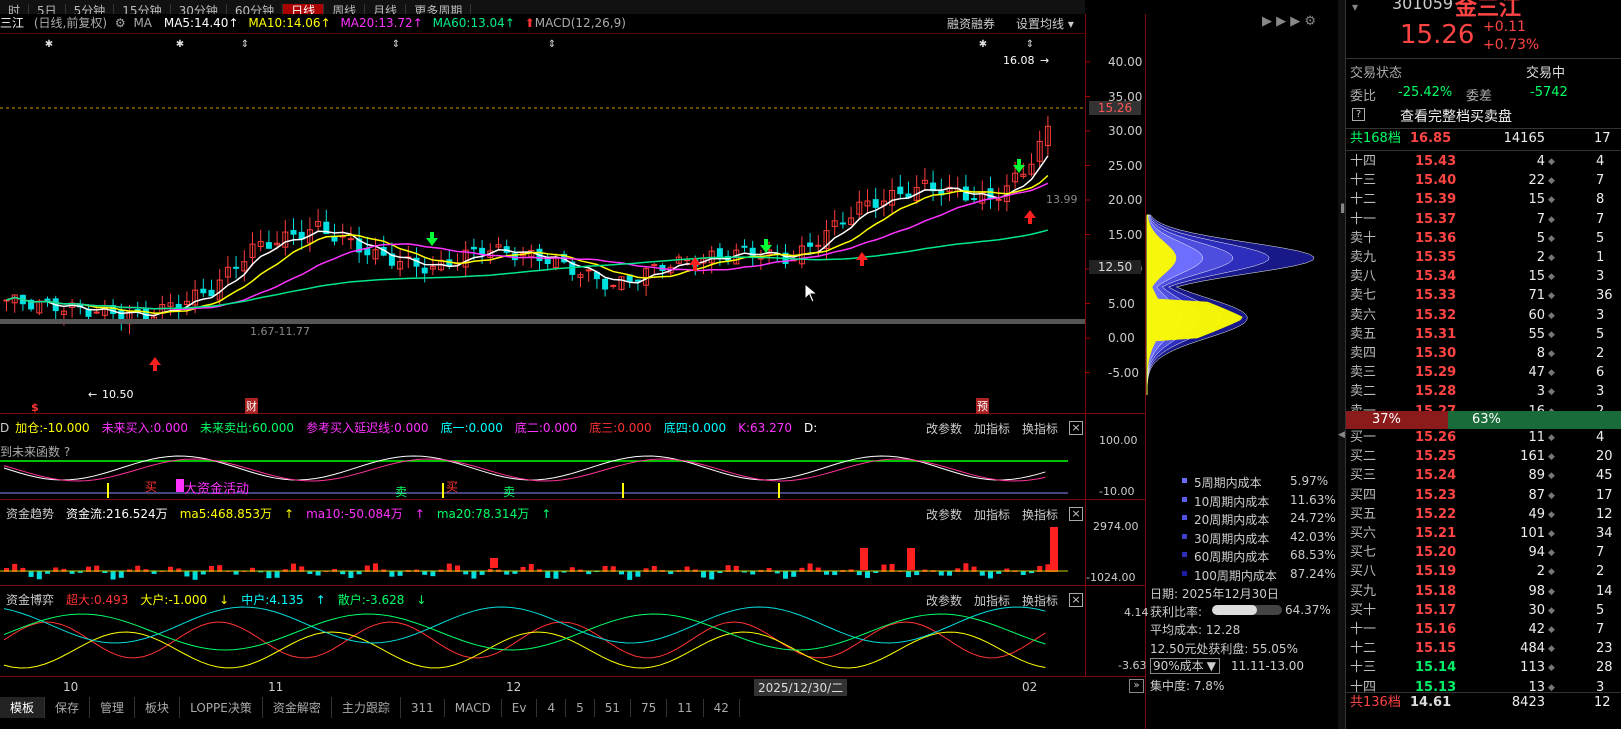  What do you see at coordinates (1040, 600) in the screenshot?
I see `ind3-switch-button: 换指标` at bounding box center [1040, 600].